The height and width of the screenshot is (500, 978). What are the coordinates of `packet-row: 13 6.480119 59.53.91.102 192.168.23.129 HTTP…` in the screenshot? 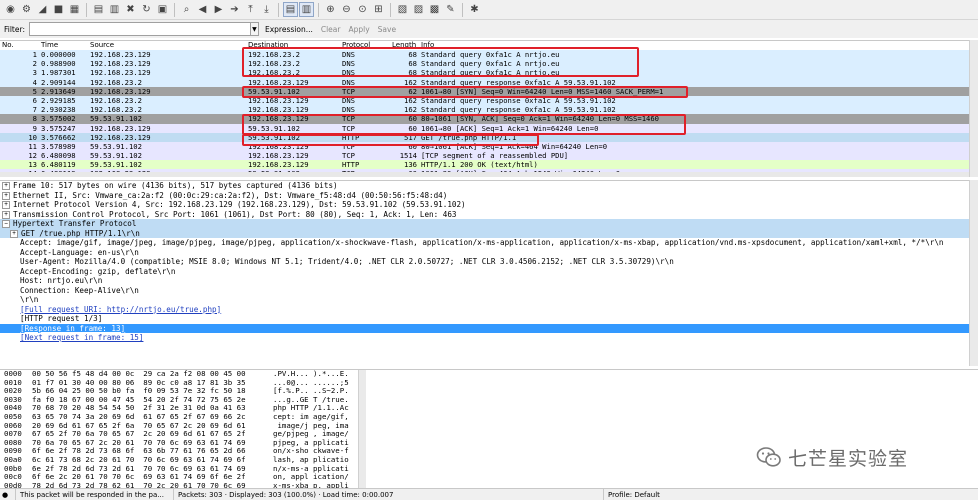 It's located at (489, 165).